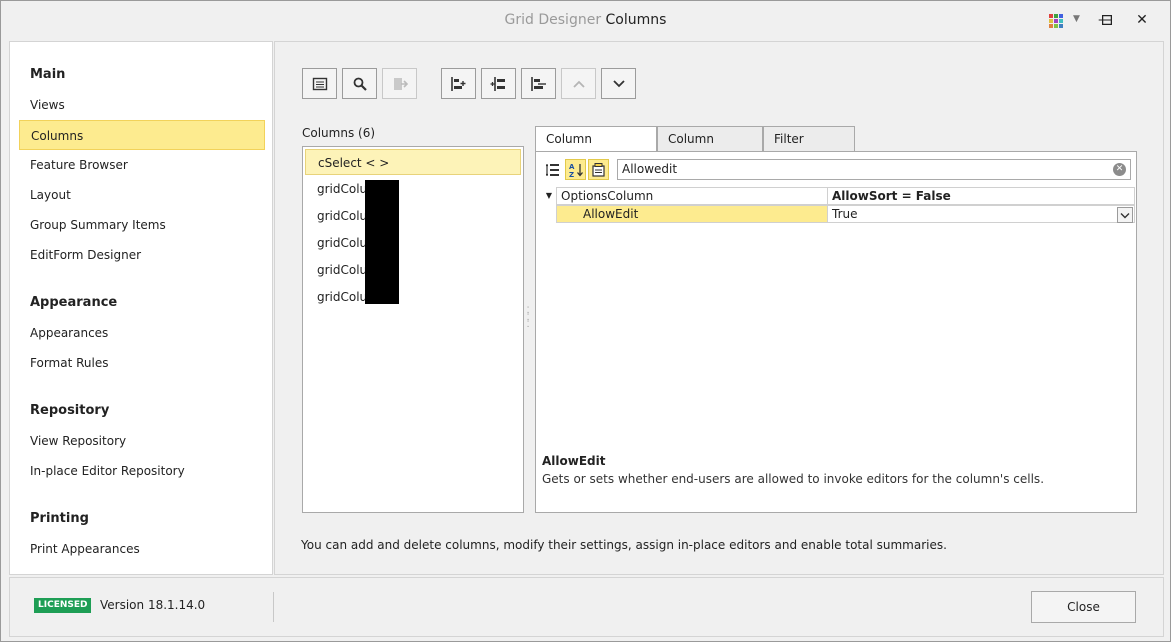  I want to click on collapse-arrow-icon: ▼, so click(549, 196).